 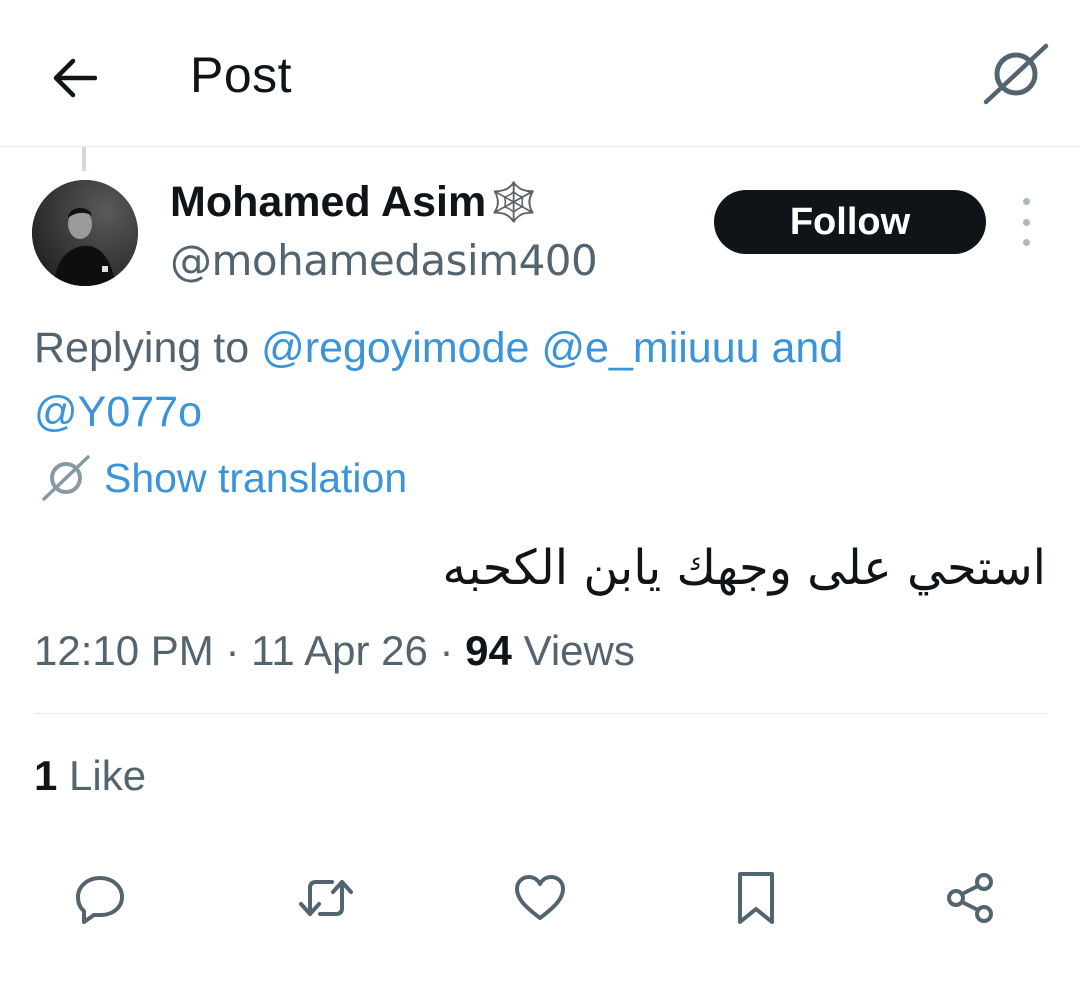 I want to click on translate-button, so click(x=1016, y=74).